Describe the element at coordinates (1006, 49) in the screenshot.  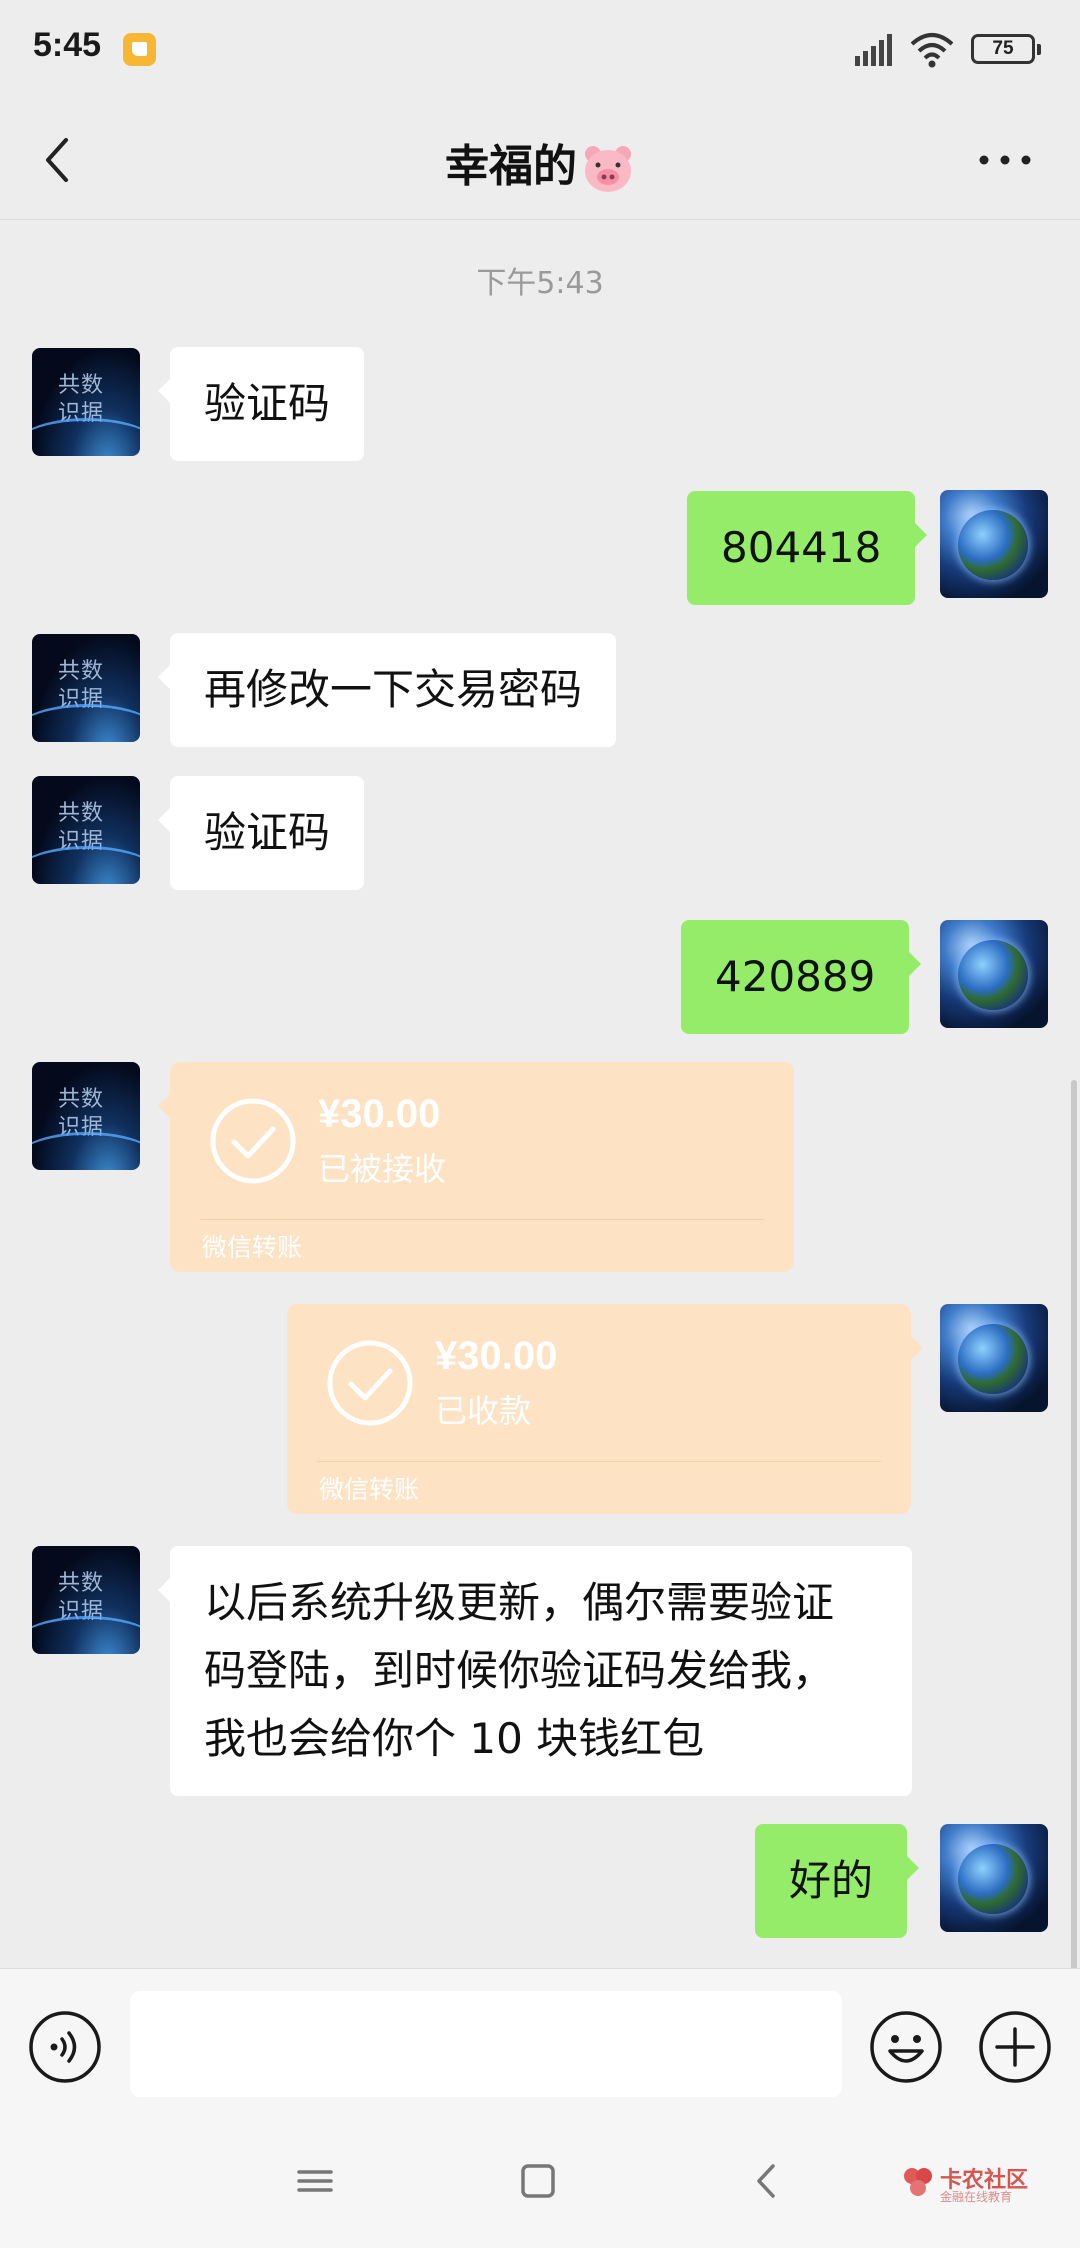
I see `battery-icon: 75` at that location.